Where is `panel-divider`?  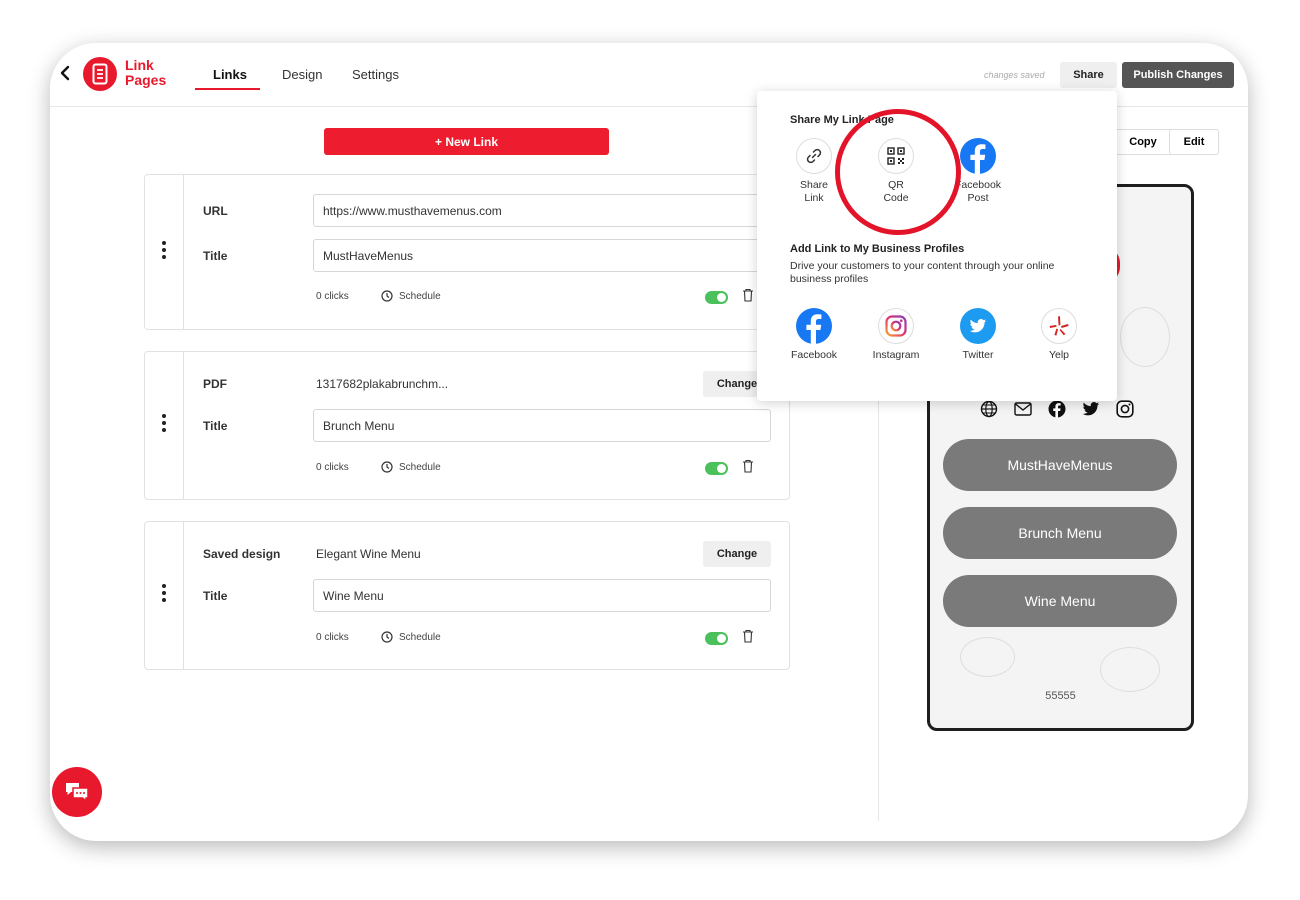 panel-divider is located at coordinates (878, 602).